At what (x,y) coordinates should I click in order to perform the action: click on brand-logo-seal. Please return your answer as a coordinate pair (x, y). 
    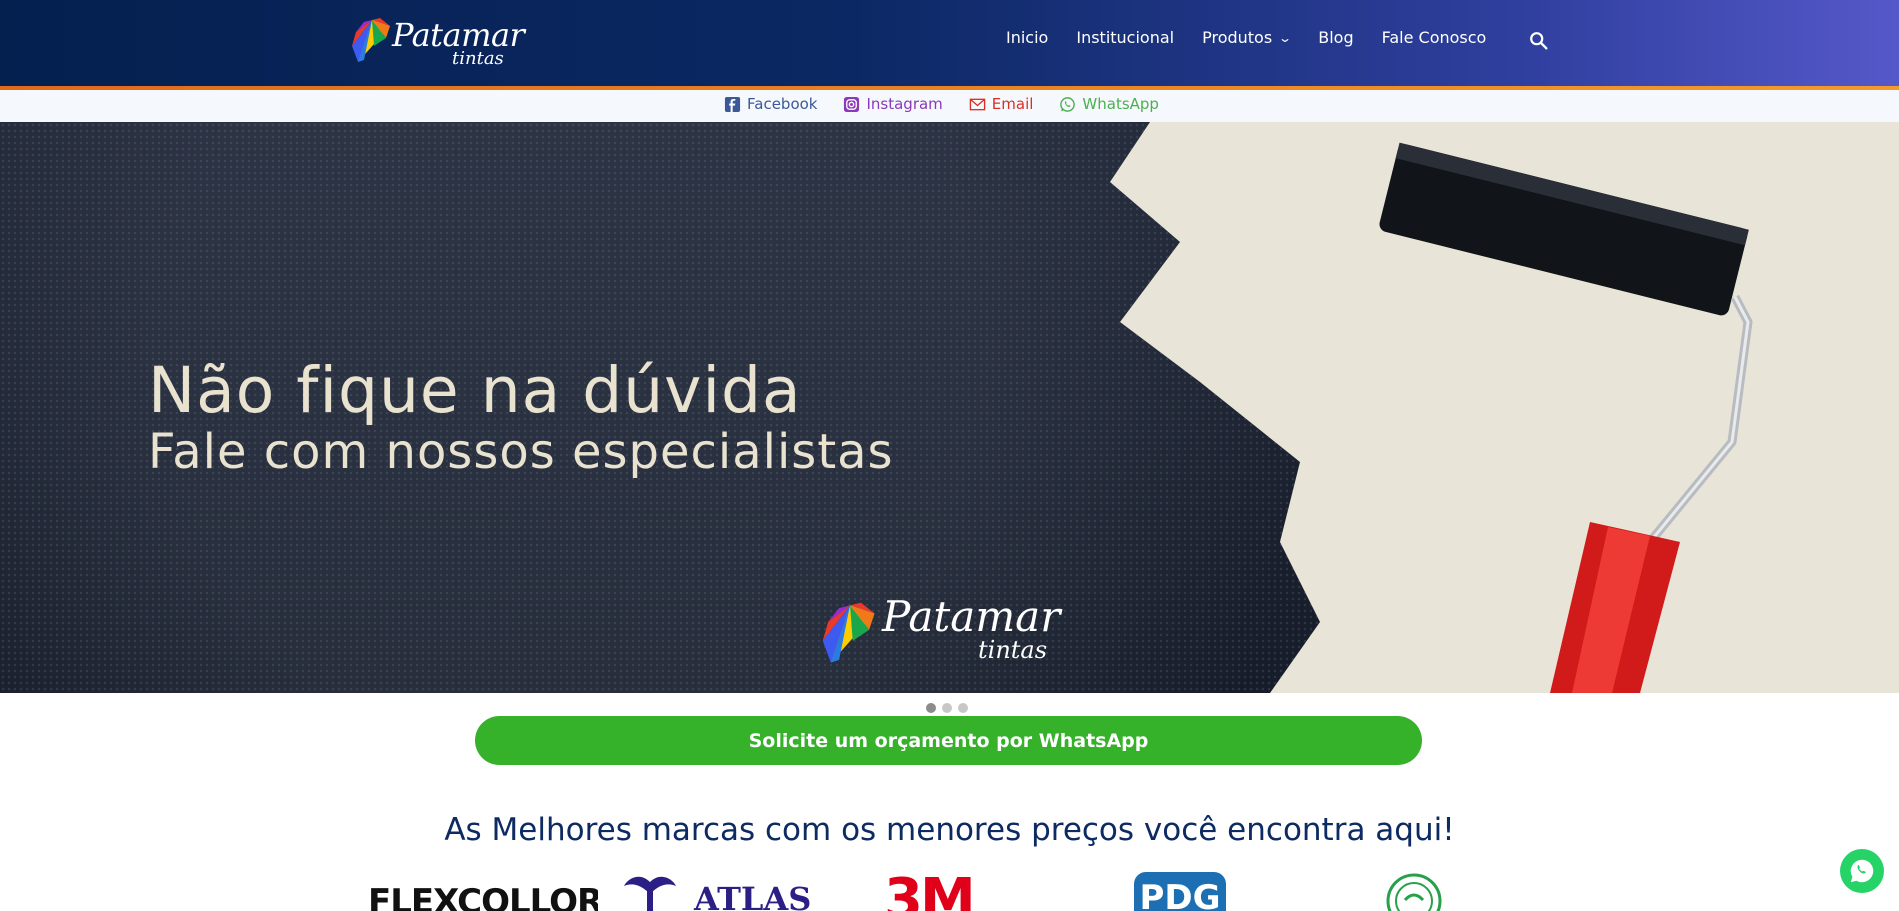
    Looking at the image, I should click on (1414, 891).